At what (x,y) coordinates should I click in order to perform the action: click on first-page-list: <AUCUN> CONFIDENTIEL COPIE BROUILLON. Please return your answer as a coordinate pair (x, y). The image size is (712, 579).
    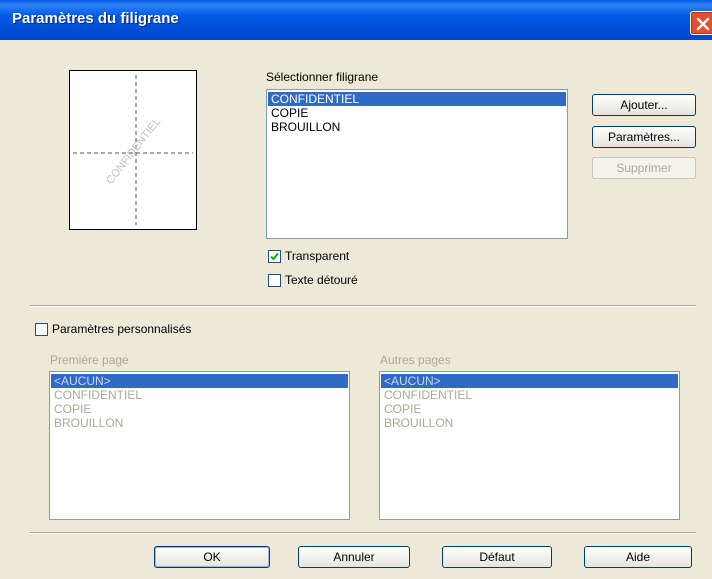
    Looking at the image, I should click on (199, 445).